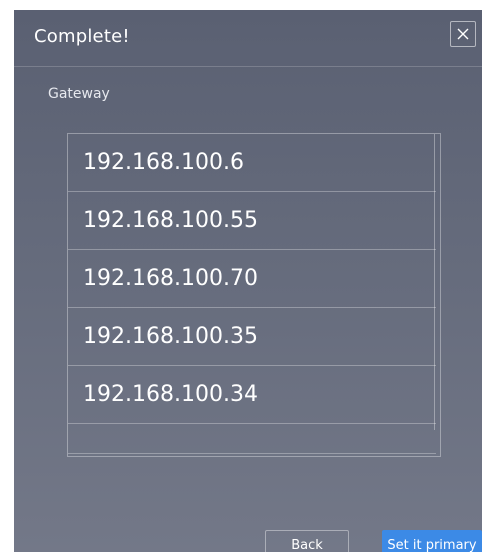 The image size is (482, 552). What do you see at coordinates (252, 395) in the screenshot?
I see `list-item: 192.168.100.34` at bounding box center [252, 395].